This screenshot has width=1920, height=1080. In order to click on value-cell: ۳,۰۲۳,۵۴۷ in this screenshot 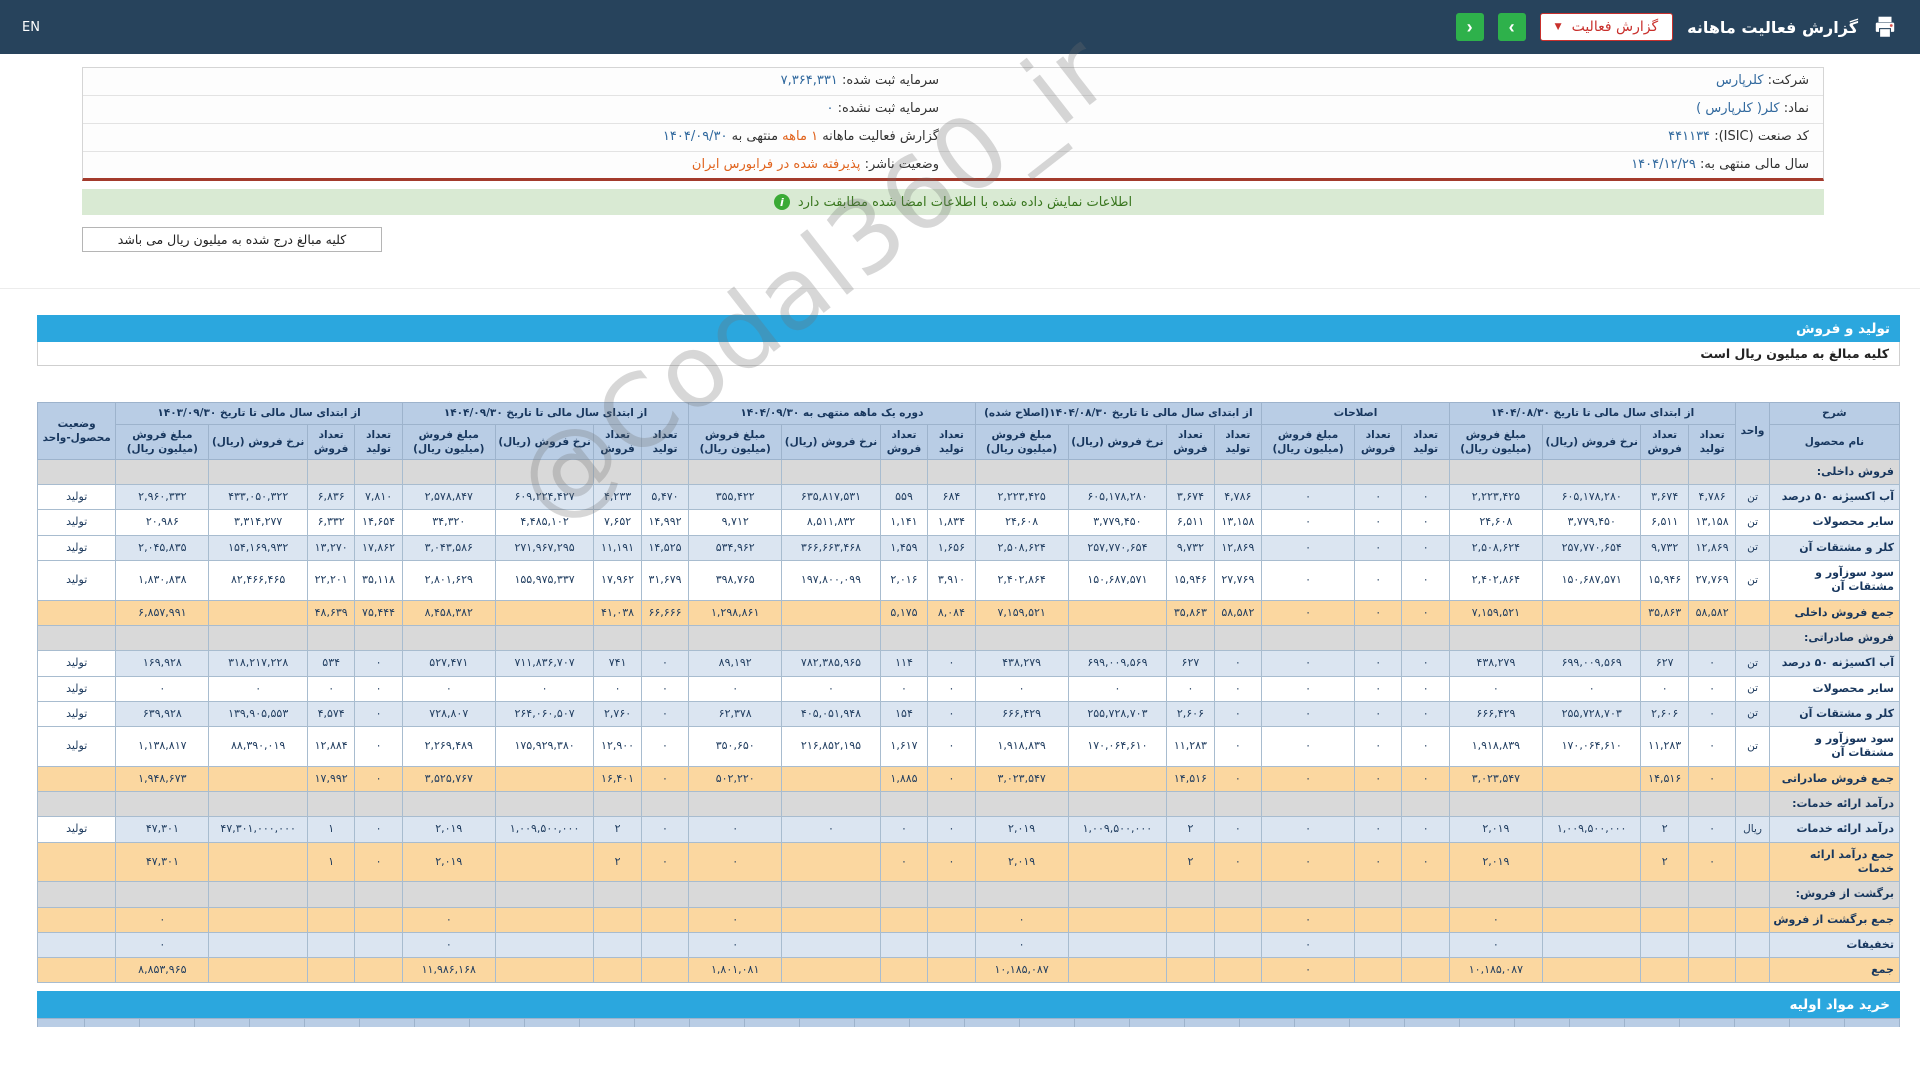, I will do `click(1021, 779)`.